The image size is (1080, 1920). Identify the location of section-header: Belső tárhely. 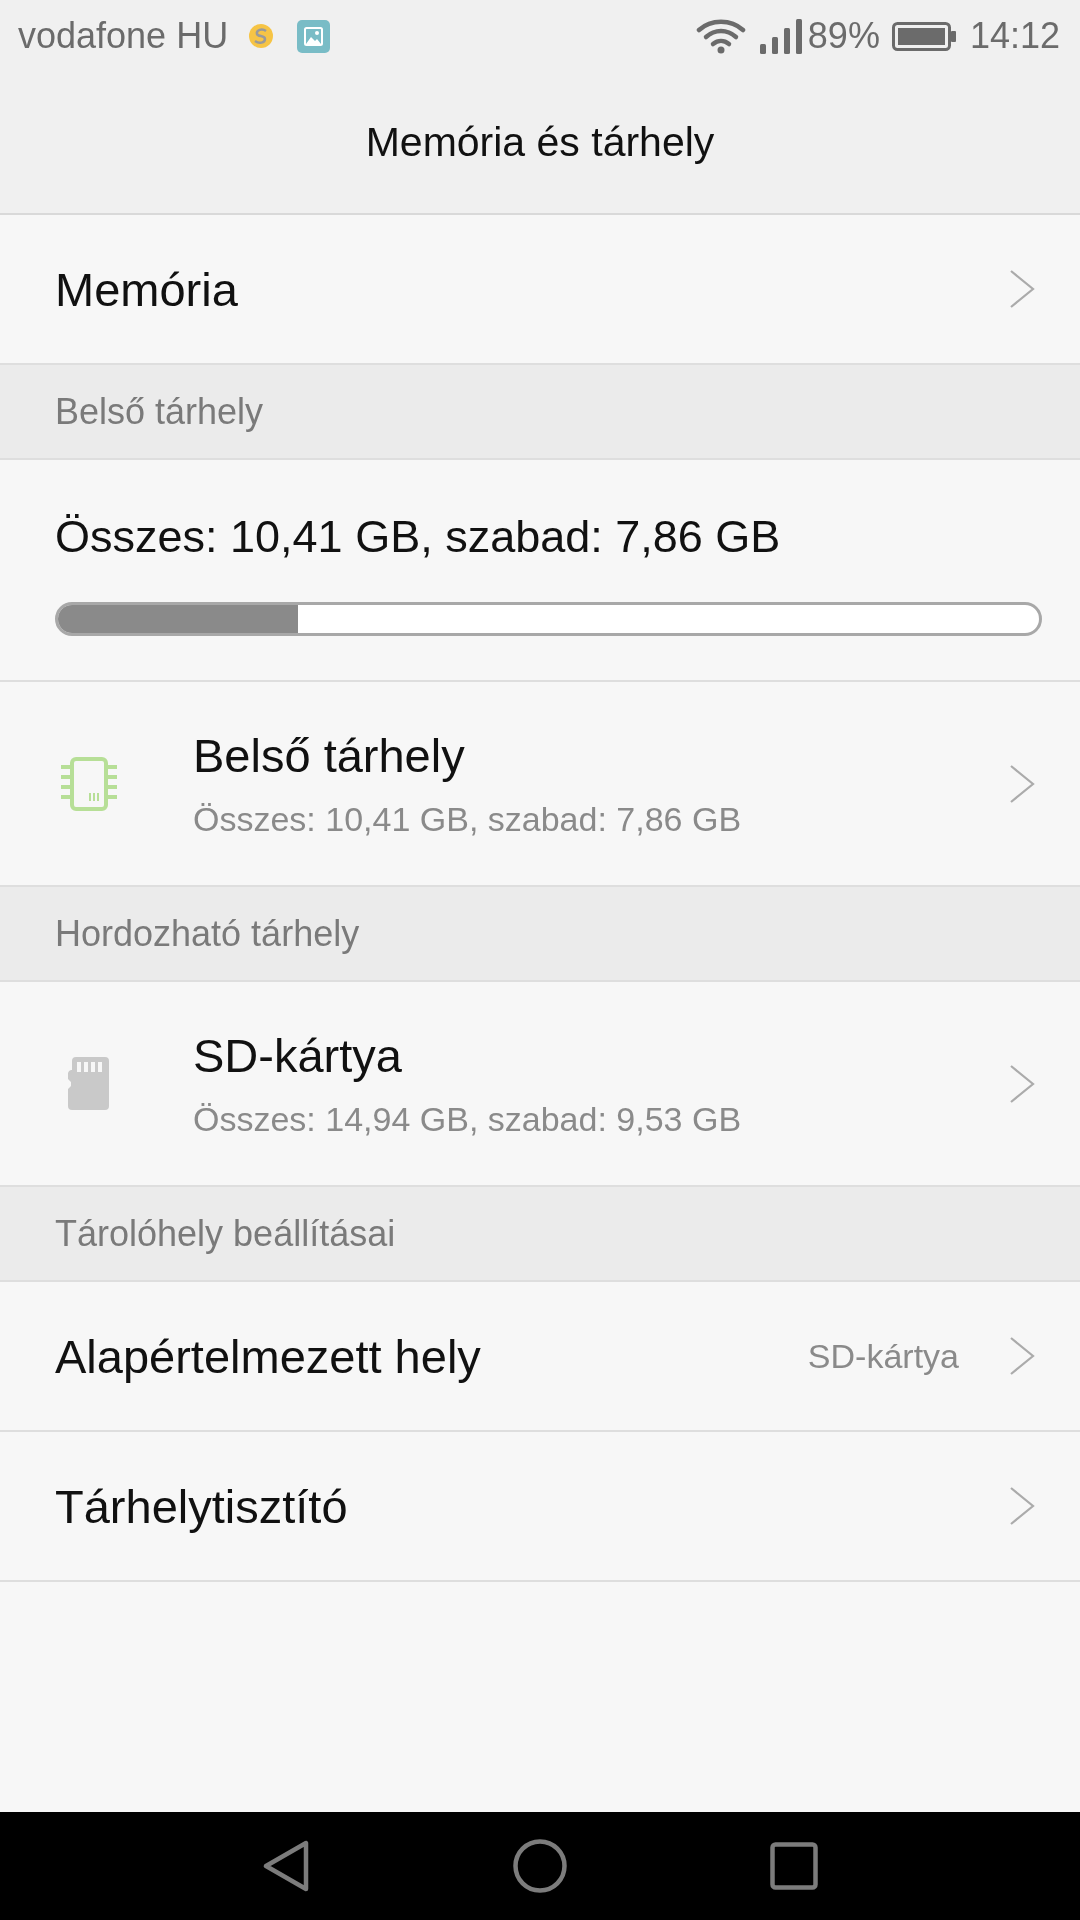
(540, 412).